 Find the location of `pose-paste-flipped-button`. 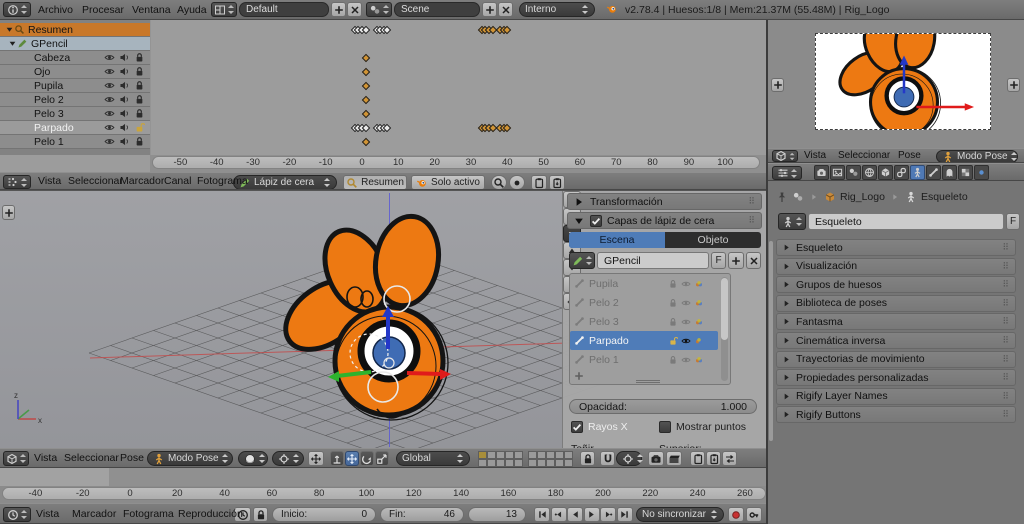

pose-paste-flipped-button is located at coordinates (729, 458).